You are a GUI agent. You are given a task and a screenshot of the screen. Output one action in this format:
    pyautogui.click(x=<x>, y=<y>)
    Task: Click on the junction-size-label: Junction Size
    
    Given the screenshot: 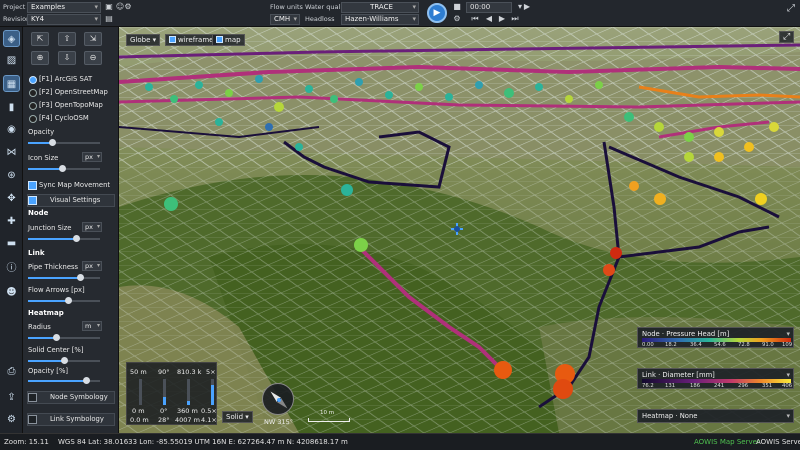 What is the action you would take?
    pyautogui.click(x=50, y=228)
    